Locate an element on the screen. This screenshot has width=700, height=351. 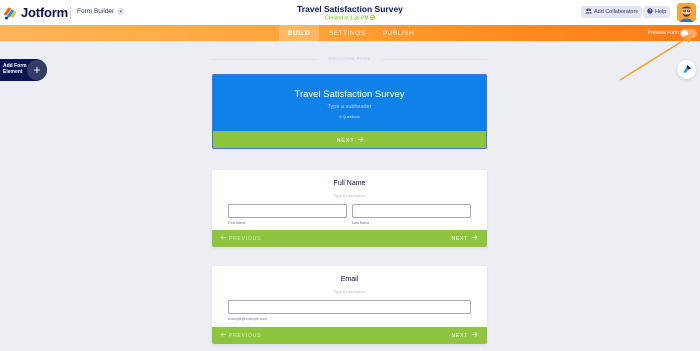
first-name-input is located at coordinates (287, 211).